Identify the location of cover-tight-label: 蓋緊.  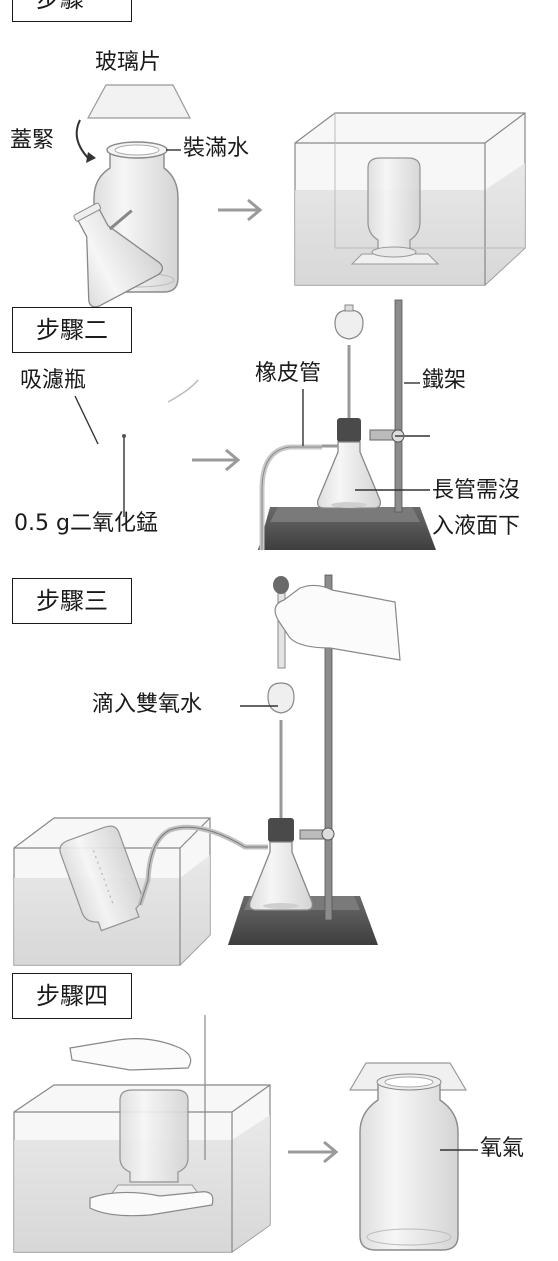
(32, 140).